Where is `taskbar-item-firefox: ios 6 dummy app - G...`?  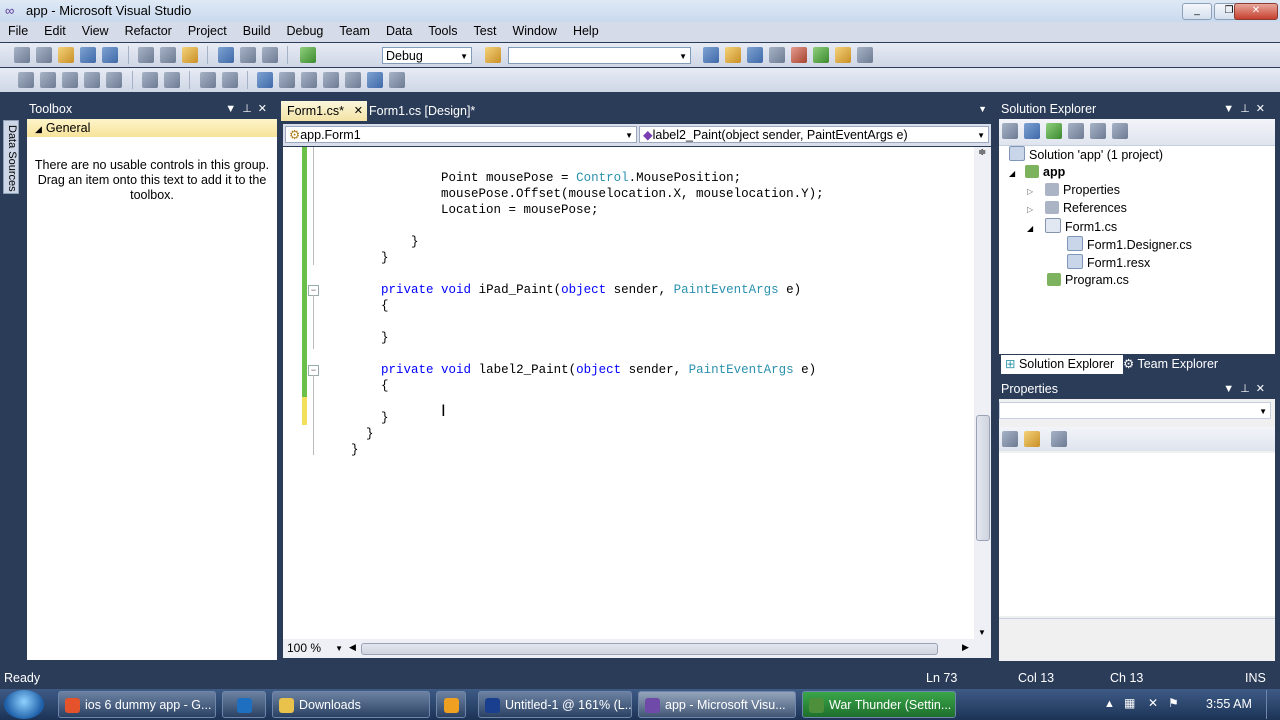 taskbar-item-firefox: ios 6 dummy app - G... is located at coordinates (137, 704).